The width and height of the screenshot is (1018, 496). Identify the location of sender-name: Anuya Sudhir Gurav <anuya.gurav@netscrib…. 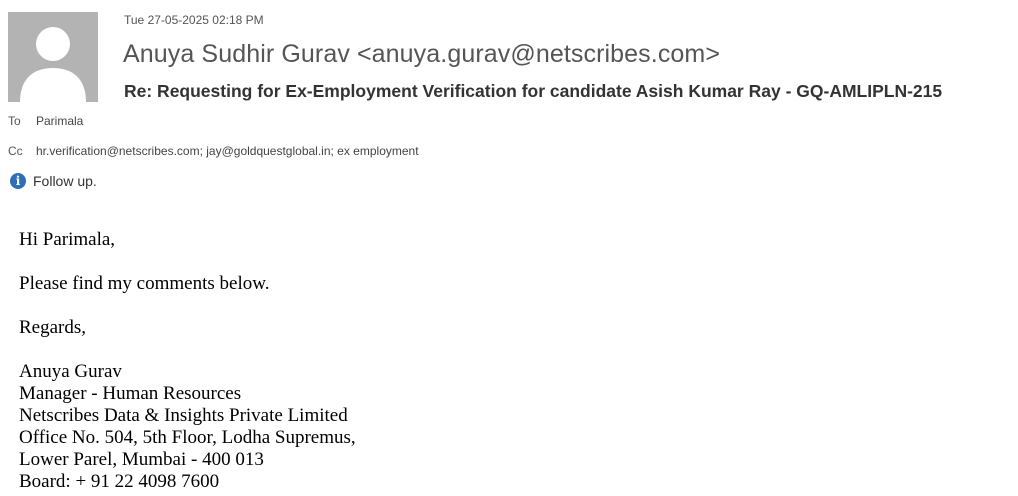
(421, 54).